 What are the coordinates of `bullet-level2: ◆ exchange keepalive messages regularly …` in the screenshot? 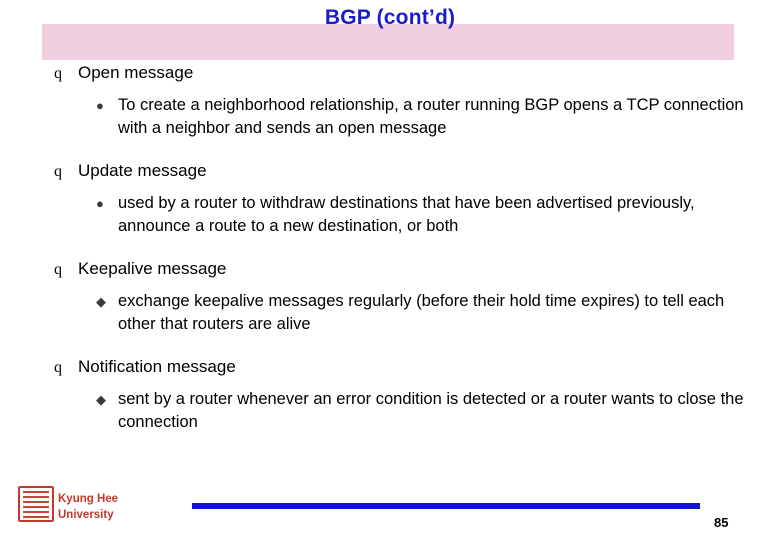 It's located at (422, 313).